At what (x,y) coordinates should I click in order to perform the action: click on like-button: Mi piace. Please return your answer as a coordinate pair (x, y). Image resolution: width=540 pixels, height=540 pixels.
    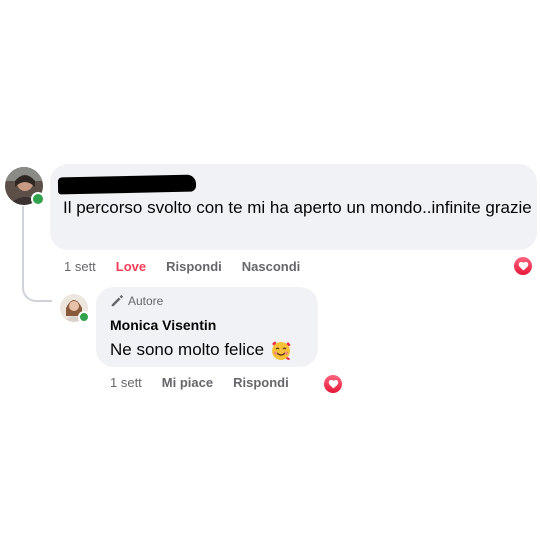
    Looking at the image, I should click on (187, 382).